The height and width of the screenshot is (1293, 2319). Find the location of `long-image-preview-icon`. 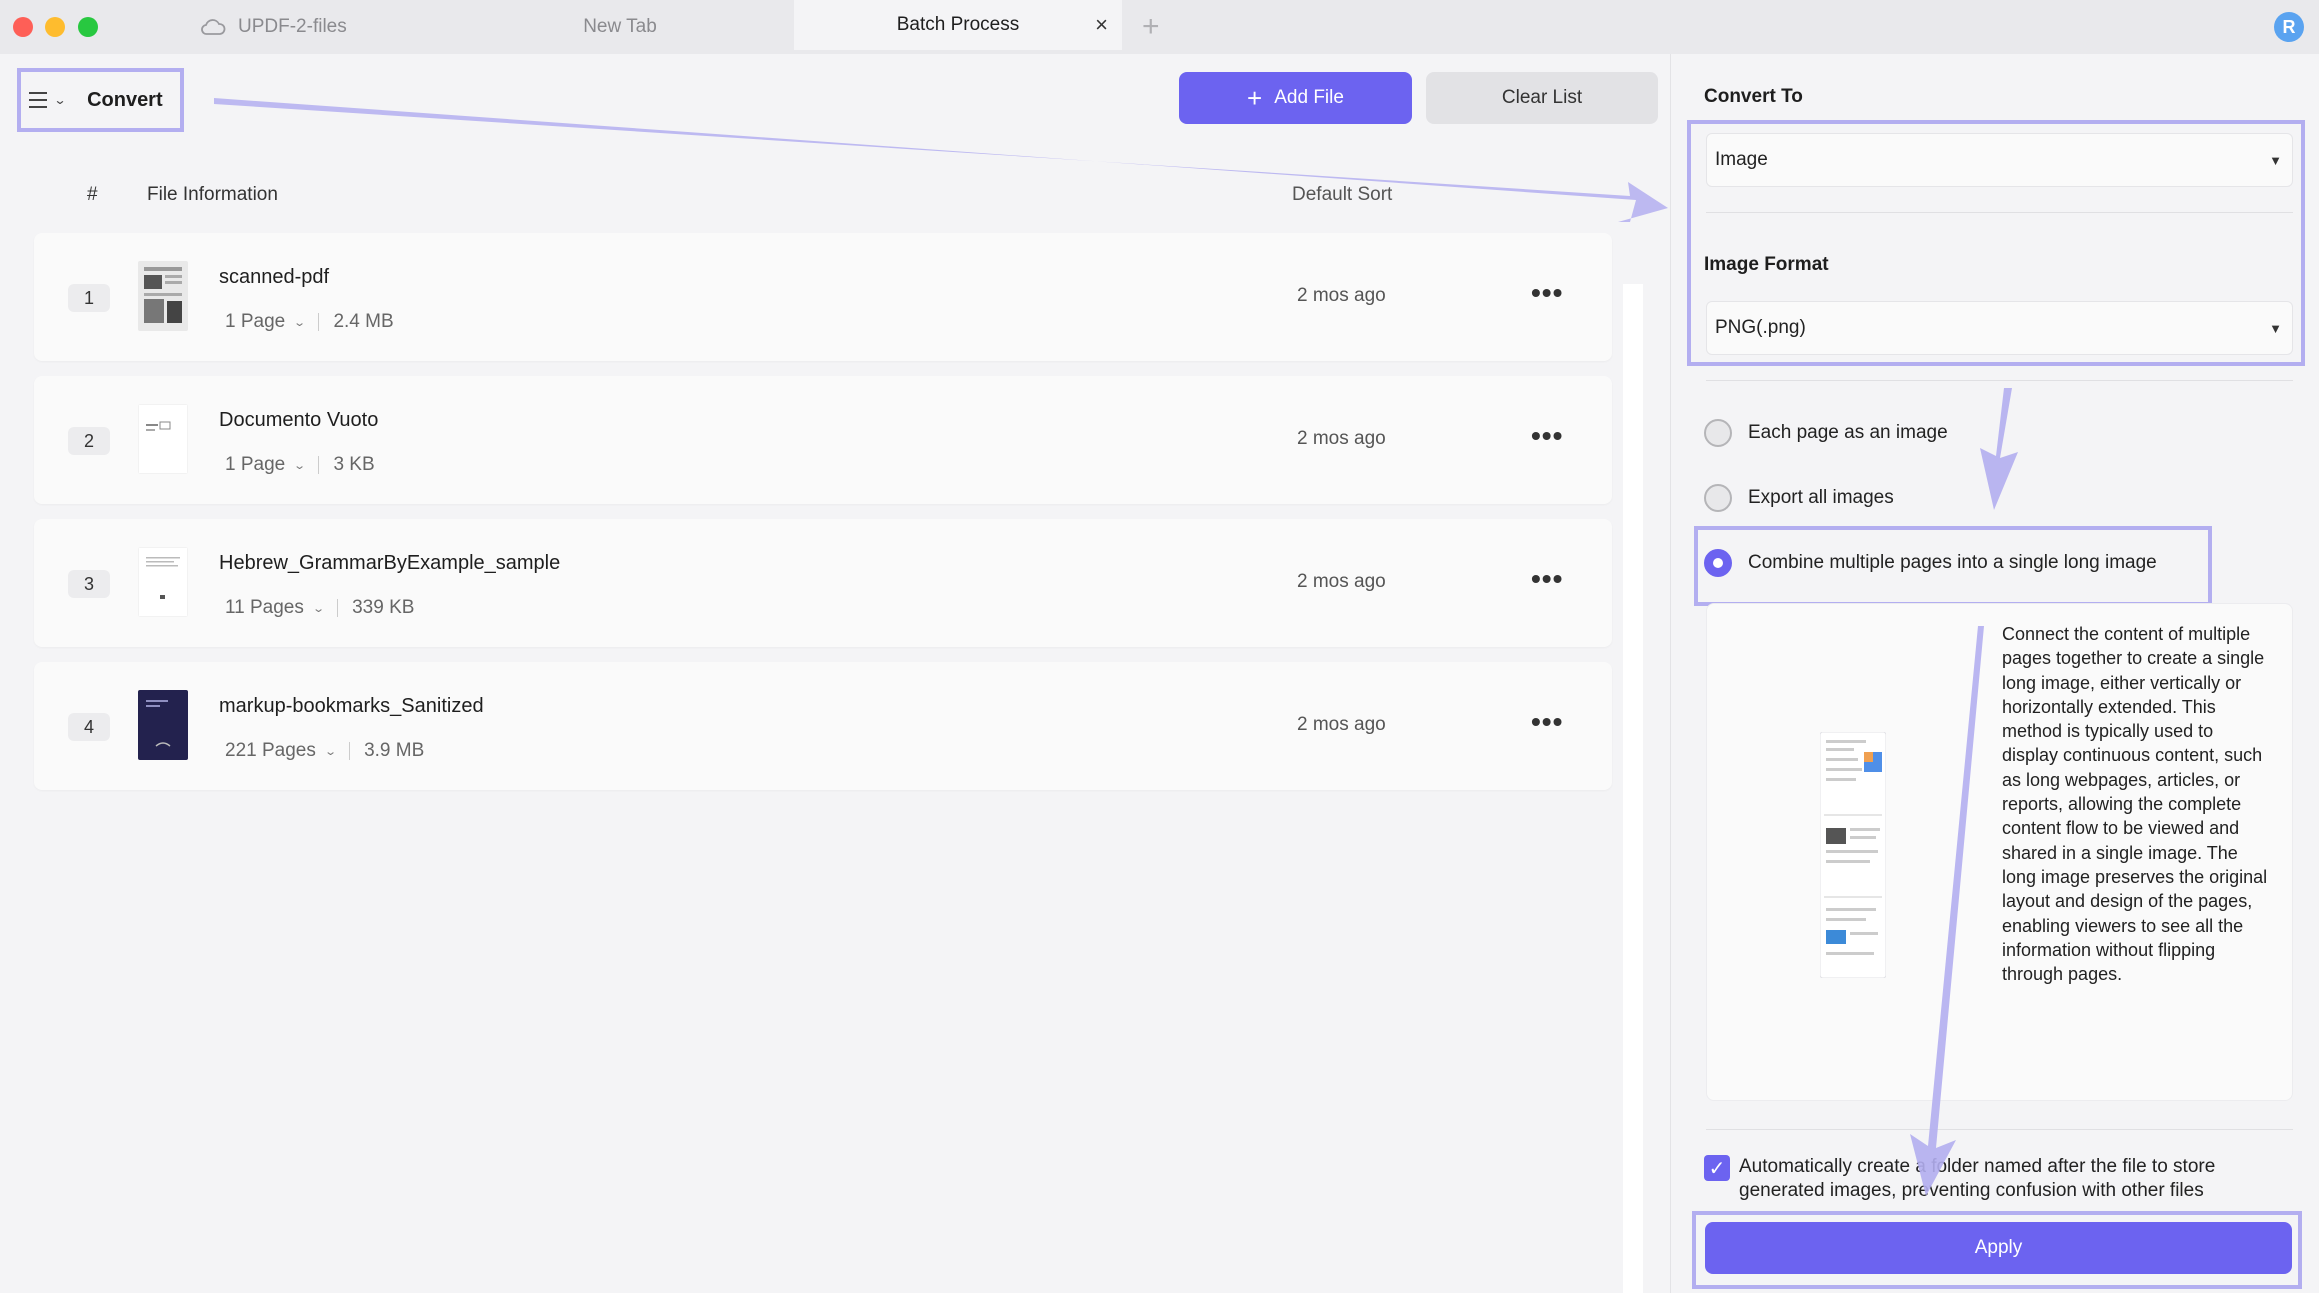

long-image-preview-icon is located at coordinates (1853, 855).